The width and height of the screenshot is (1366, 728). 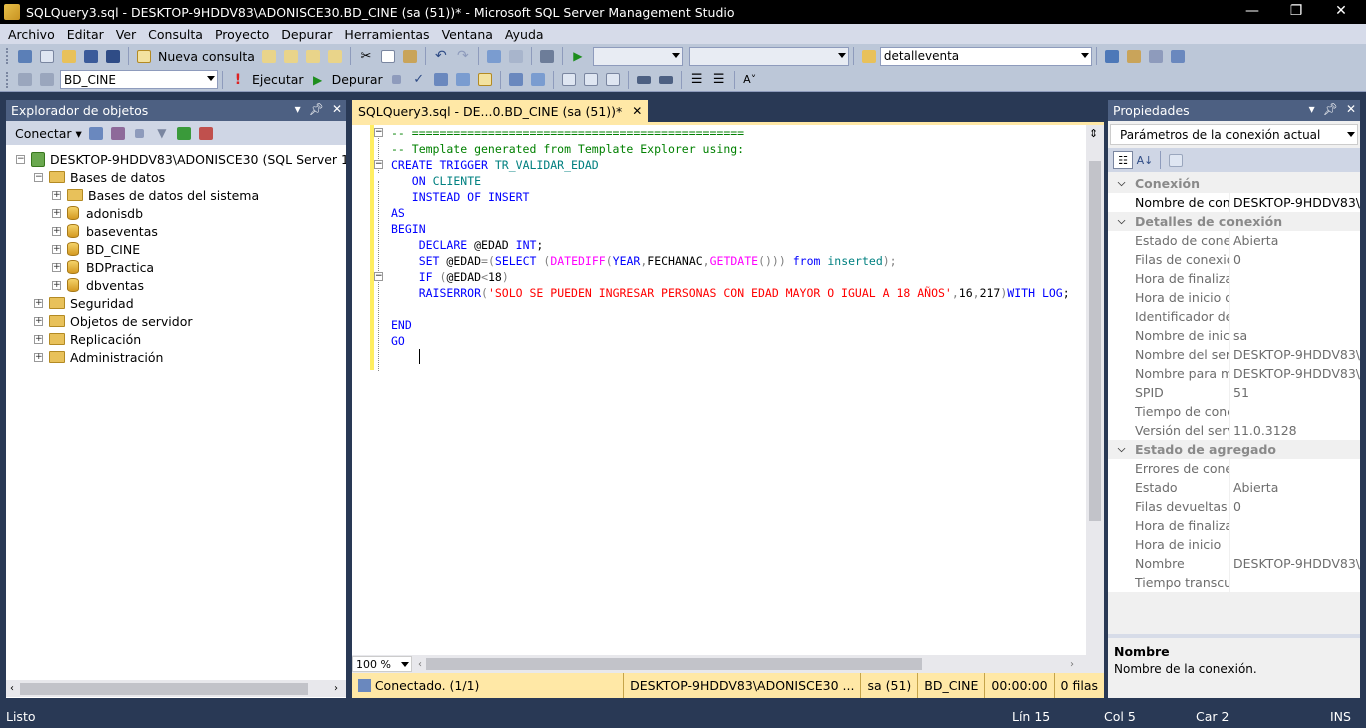 I want to click on scroll-right-icon: ›, so click(x=1072, y=664).